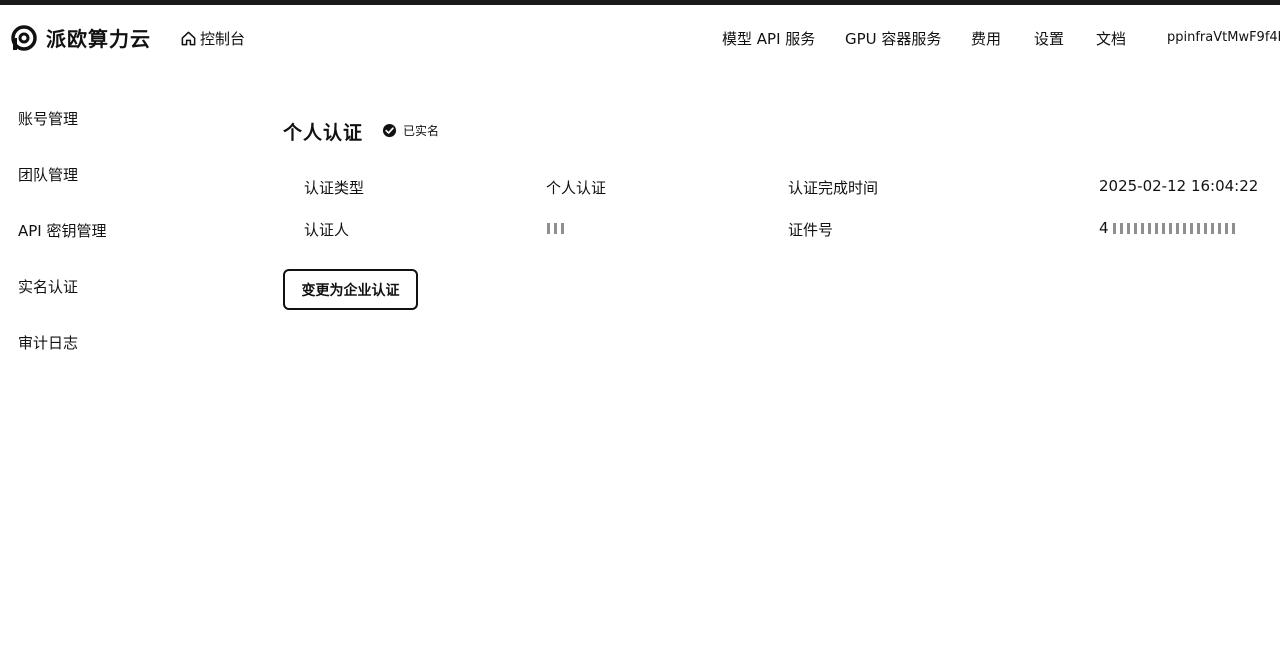 The image size is (1280, 655). I want to click on sidebar-item-account: 账号管理, so click(48, 118).